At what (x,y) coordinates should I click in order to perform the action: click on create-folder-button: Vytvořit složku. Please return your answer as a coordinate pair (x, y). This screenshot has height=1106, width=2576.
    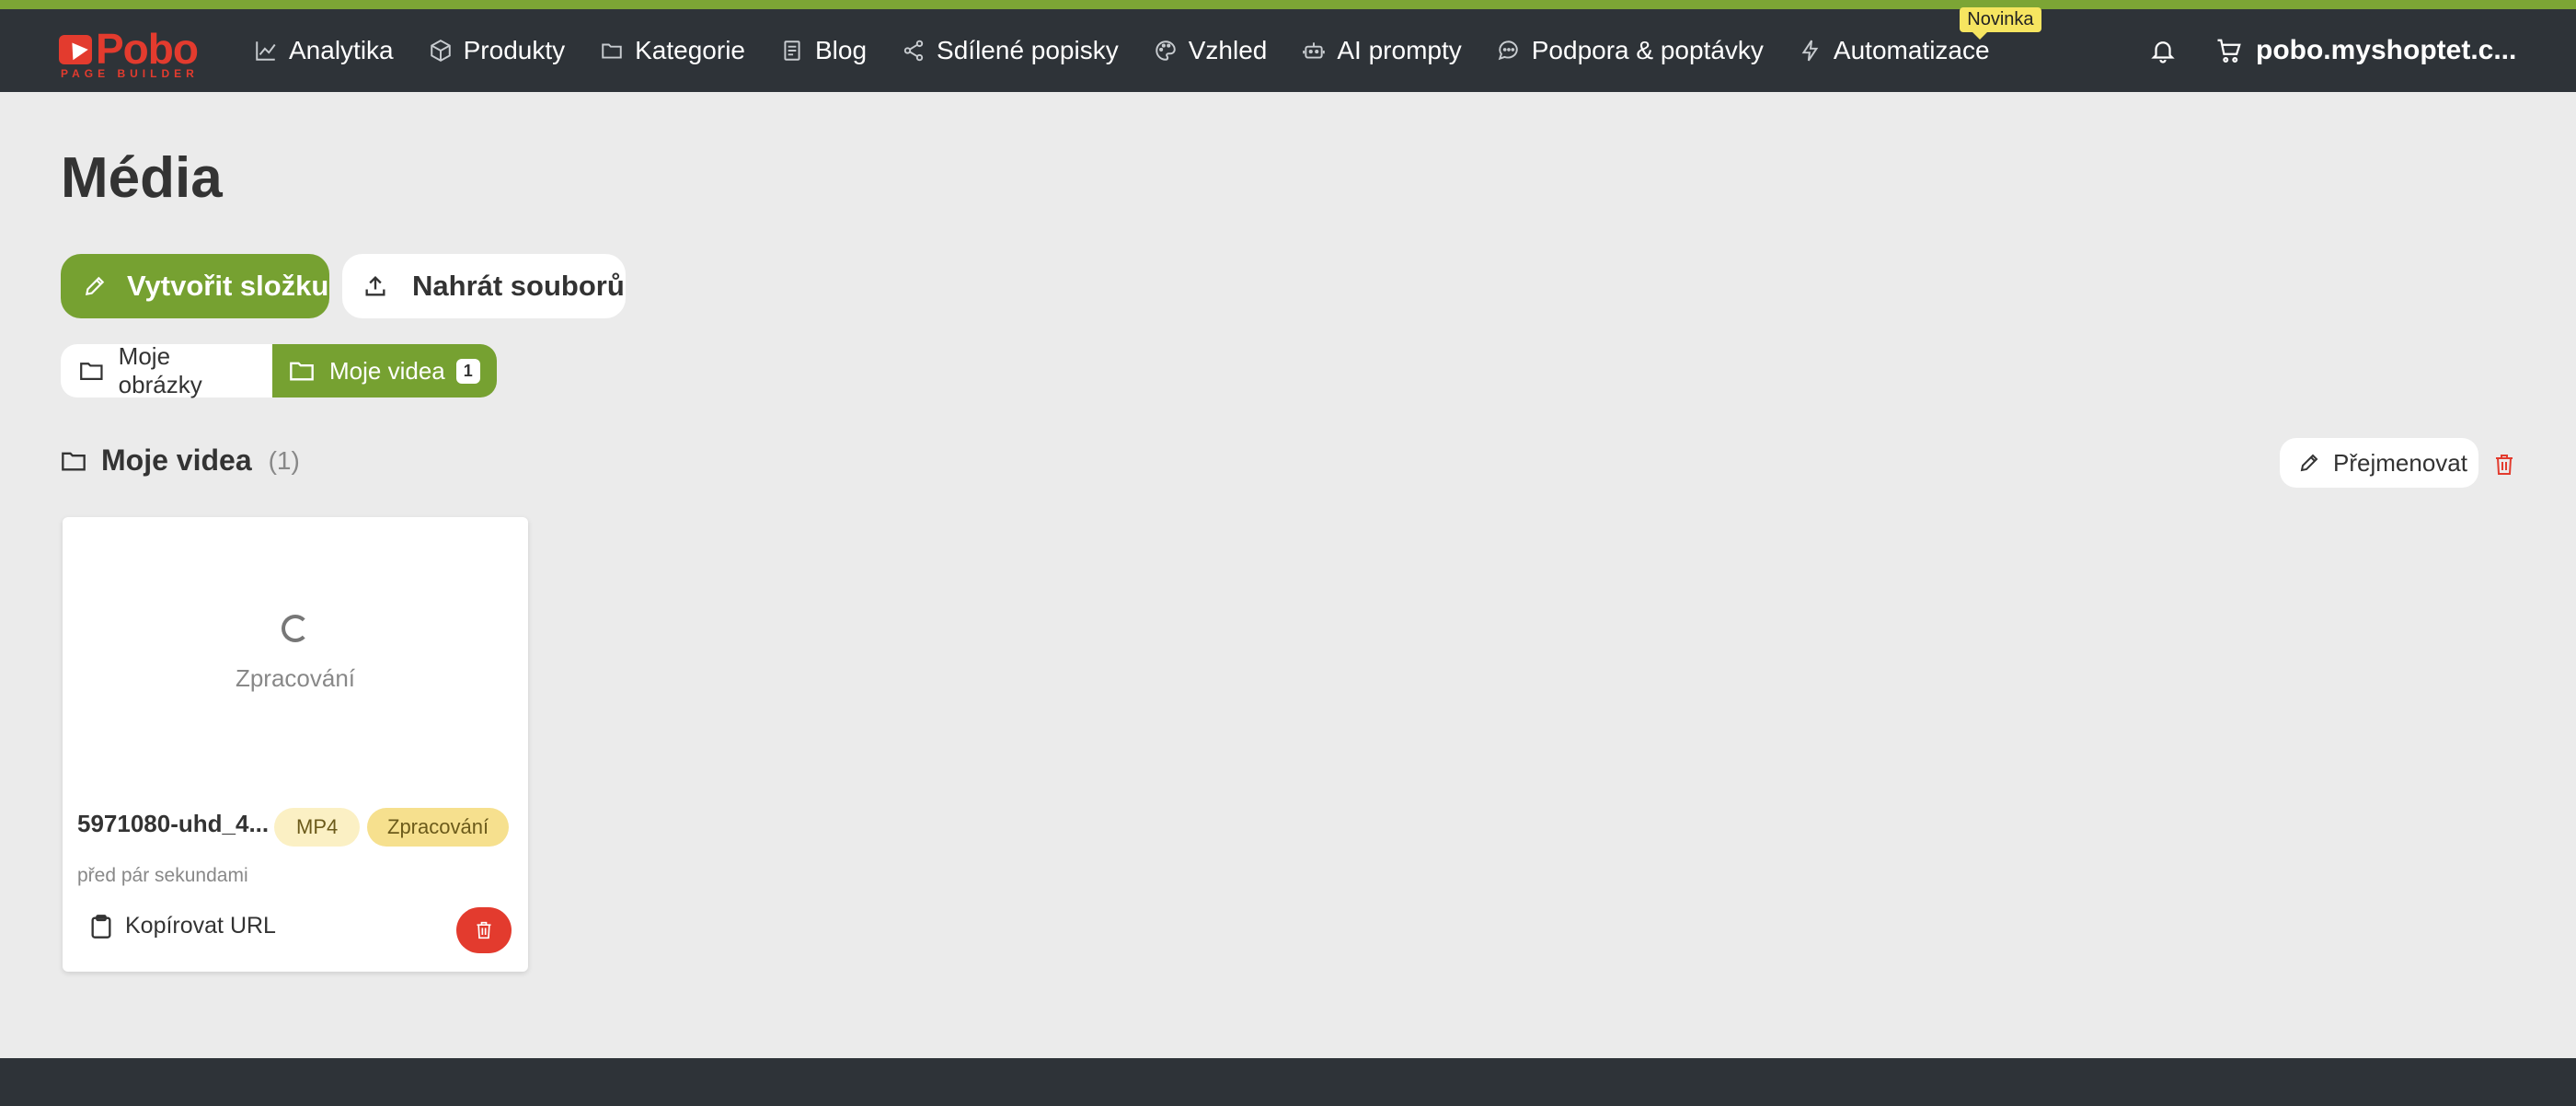
    Looking at the image, I should click on (195, 286).